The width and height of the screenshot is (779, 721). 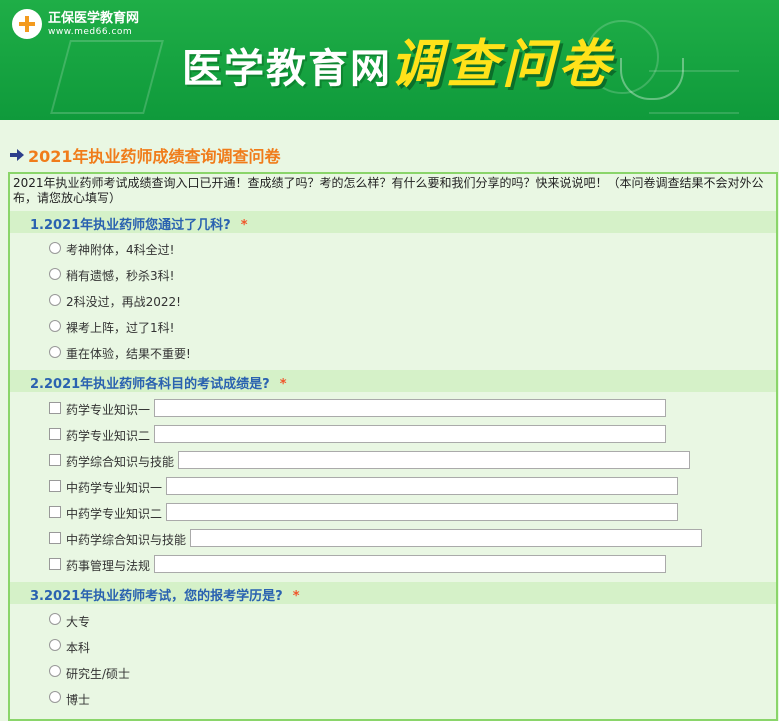 What do you see at coordinates (108, 410) in the screenshot?
I see `q2-option-1-label: 药学专业知识一` at bounding box center [108, 410].